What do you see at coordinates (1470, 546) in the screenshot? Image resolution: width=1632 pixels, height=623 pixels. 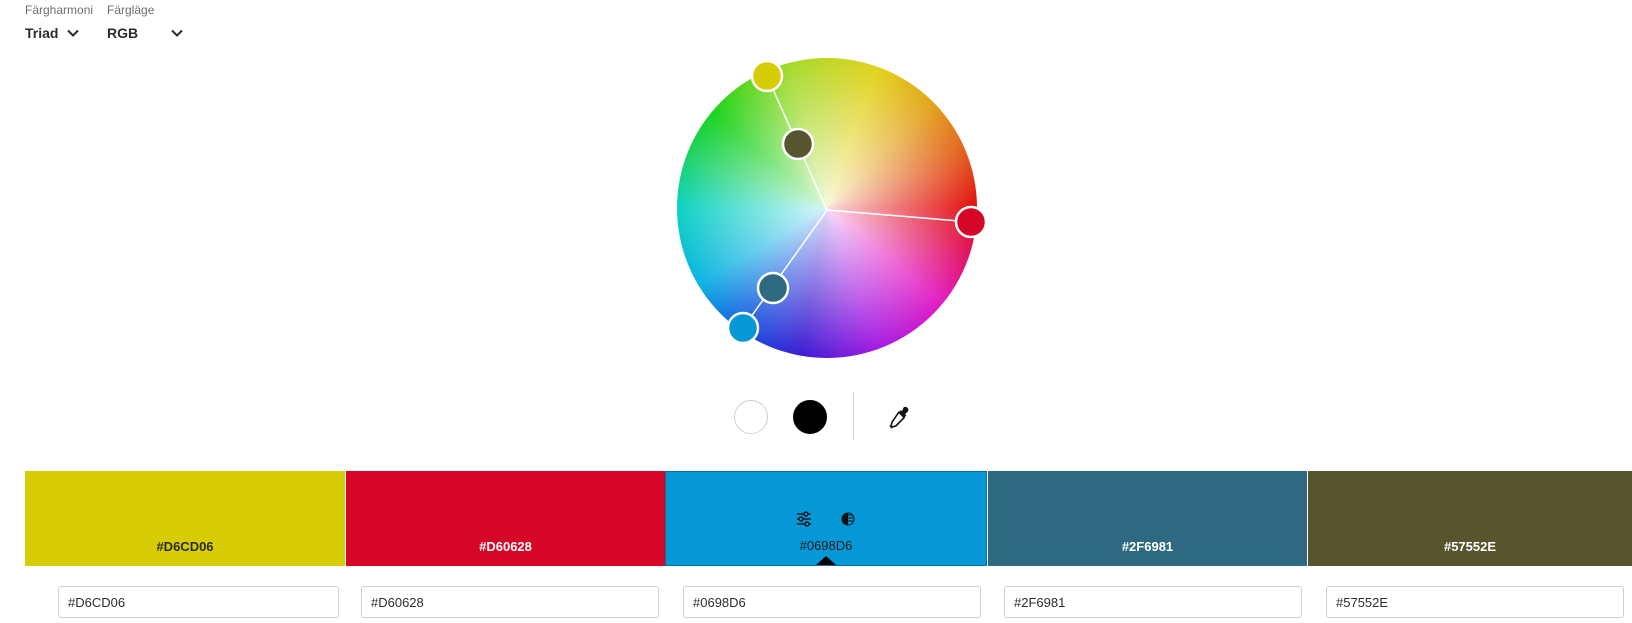 I see `swatch-hex: #57552E` at bounding box center [1470, 546].